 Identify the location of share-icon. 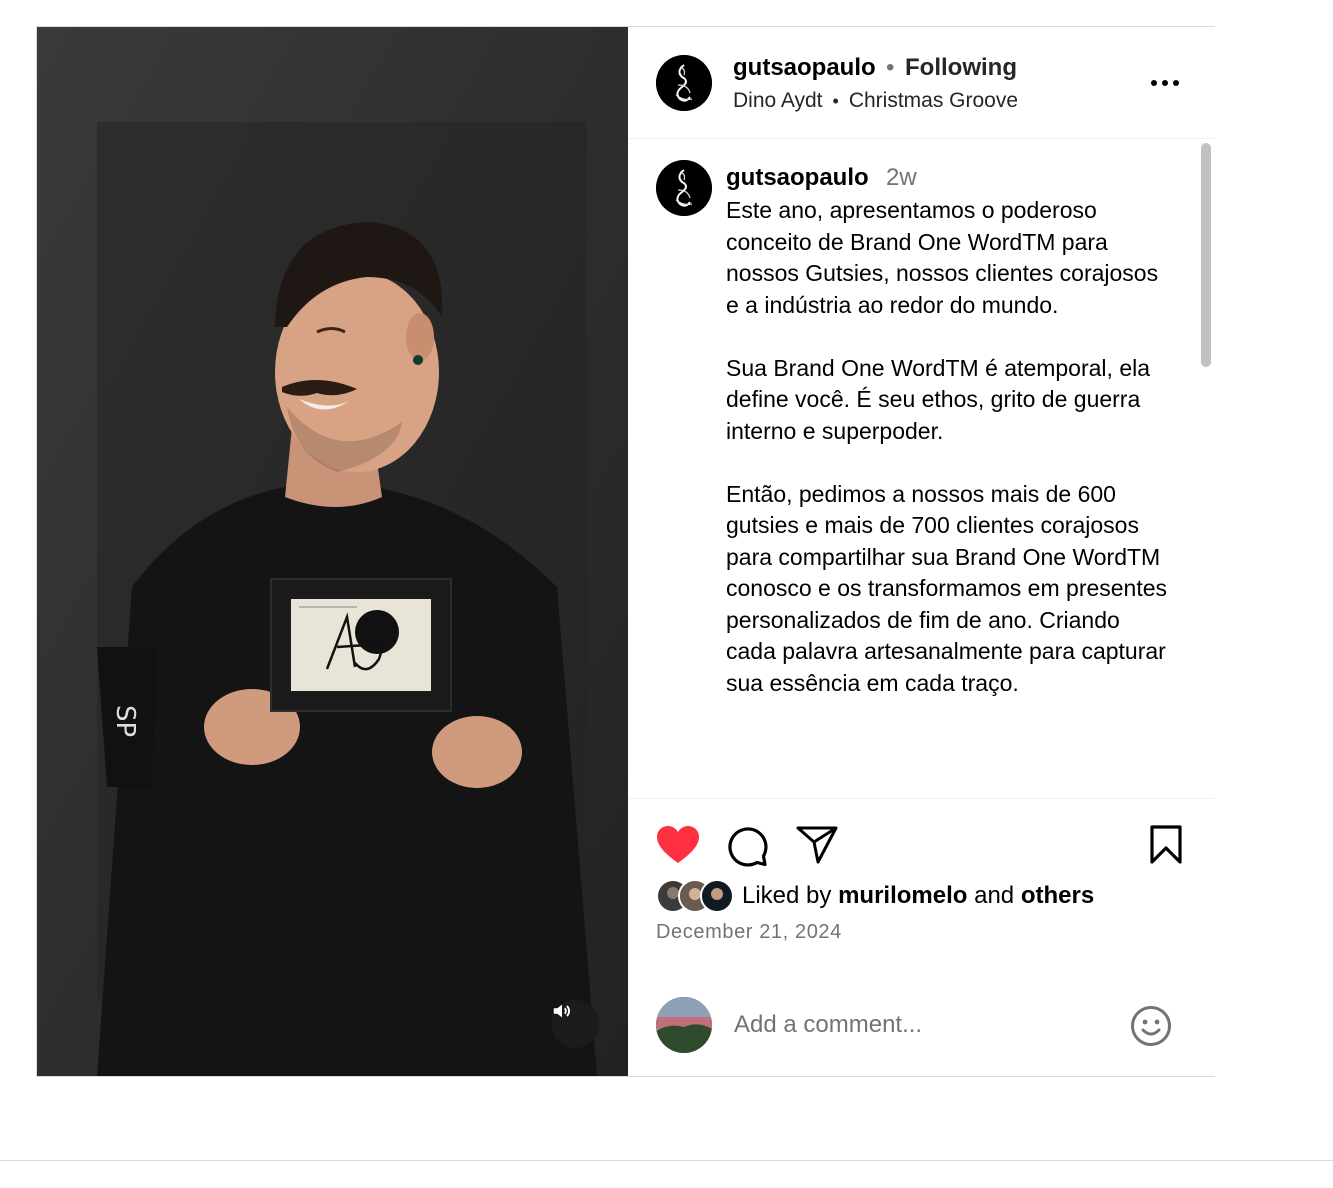
(817, 845).